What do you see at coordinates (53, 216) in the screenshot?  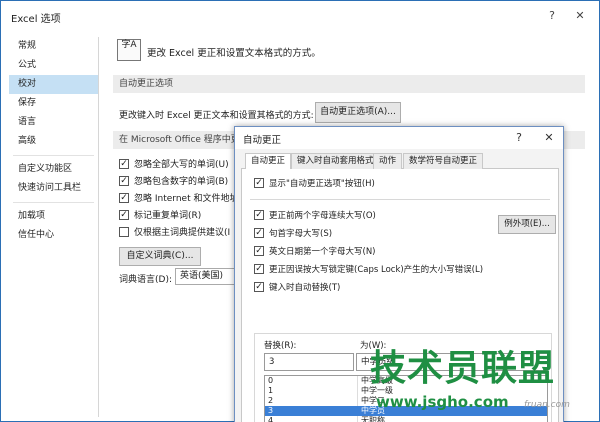 I see `nav-item-8: 加载项` at bounding box center [53, 216].